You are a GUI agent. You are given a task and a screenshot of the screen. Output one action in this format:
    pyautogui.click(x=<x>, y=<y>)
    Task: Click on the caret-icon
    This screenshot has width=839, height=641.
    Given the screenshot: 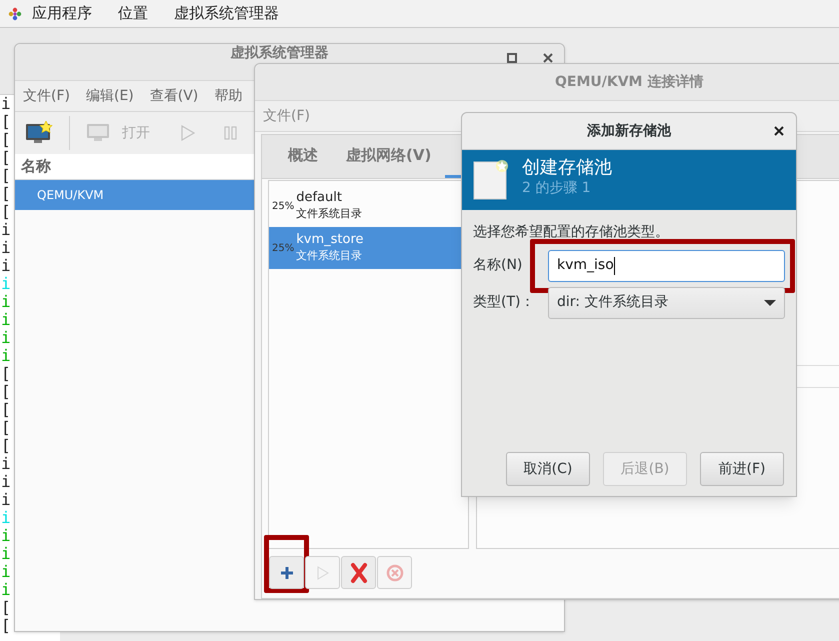 What is the action you would take?
    pyautogui.click(x=770, y=302)
    